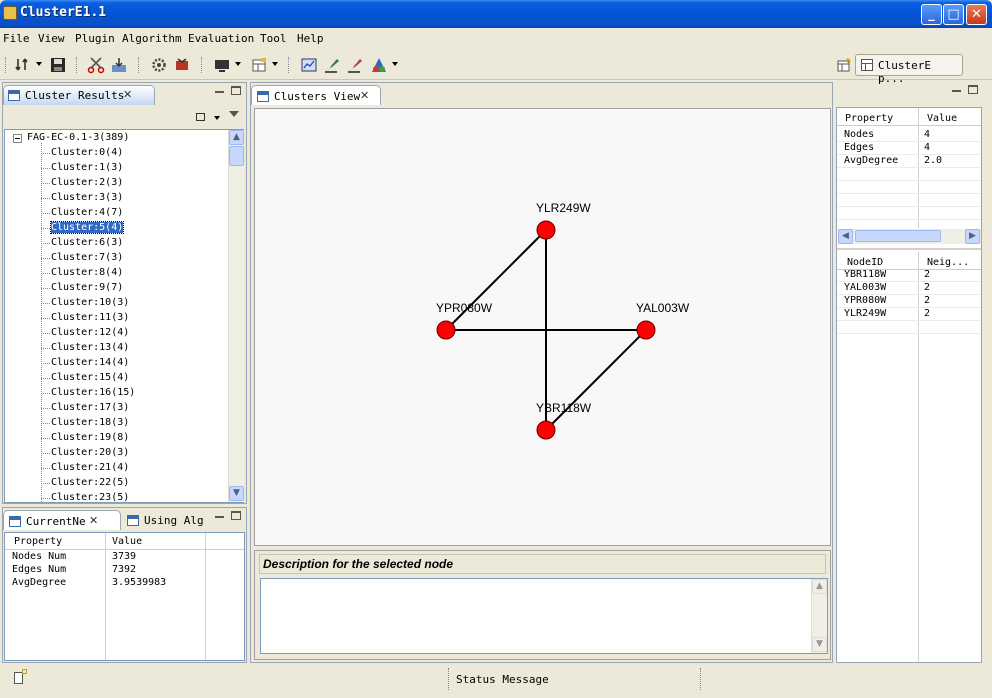 The height and width of the screenshot is (698, 992). What do you see at coordinates (90, 347) in the screenshot?
I see `tree-item: Cluster:13(4)` at bounding box center [90, 347].